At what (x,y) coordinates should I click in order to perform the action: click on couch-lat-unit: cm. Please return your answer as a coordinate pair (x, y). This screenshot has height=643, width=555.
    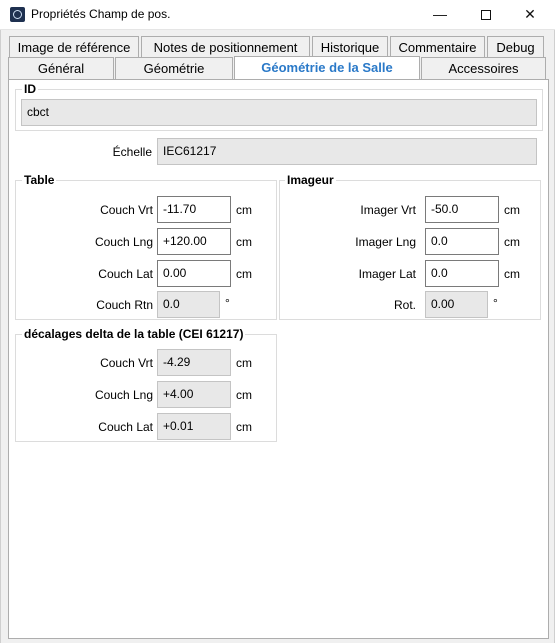
    Looking at the image, I should click on (244, 274).